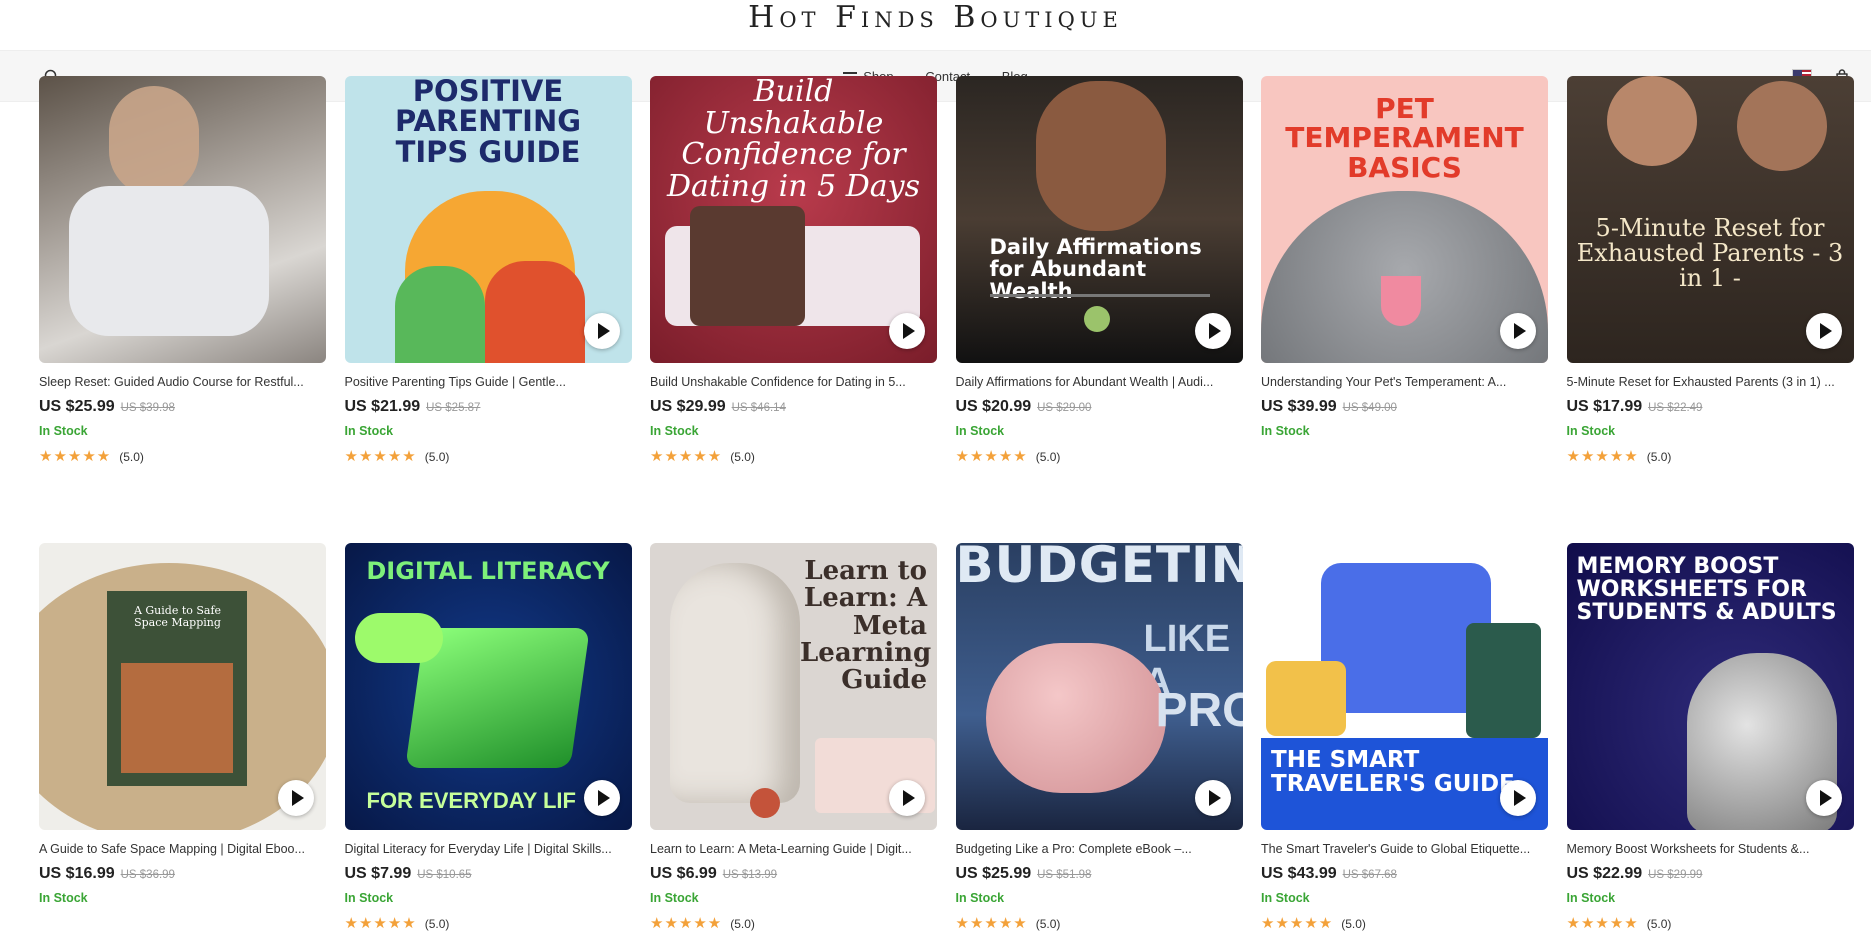 Image resolution: width=1871 pixels, height=941 pixels. Describe the element at coordinates (378, 873) in the screenshot. I see `product-price: US $7.99` at that location.